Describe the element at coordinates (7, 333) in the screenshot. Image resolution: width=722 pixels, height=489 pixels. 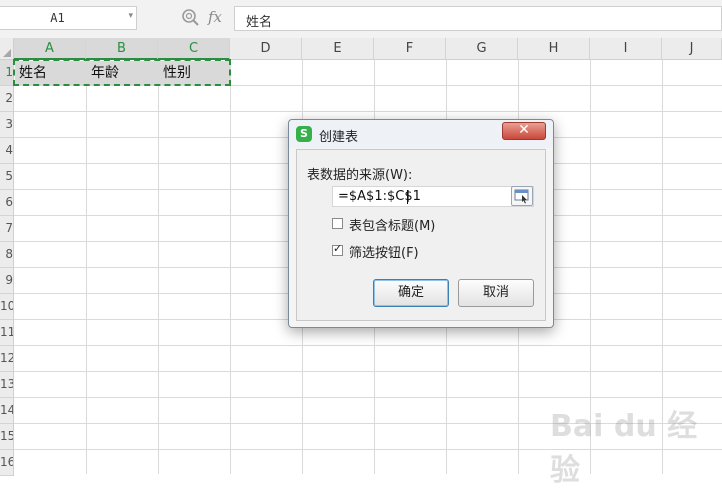
I see `row-header-11: 11` at that location.